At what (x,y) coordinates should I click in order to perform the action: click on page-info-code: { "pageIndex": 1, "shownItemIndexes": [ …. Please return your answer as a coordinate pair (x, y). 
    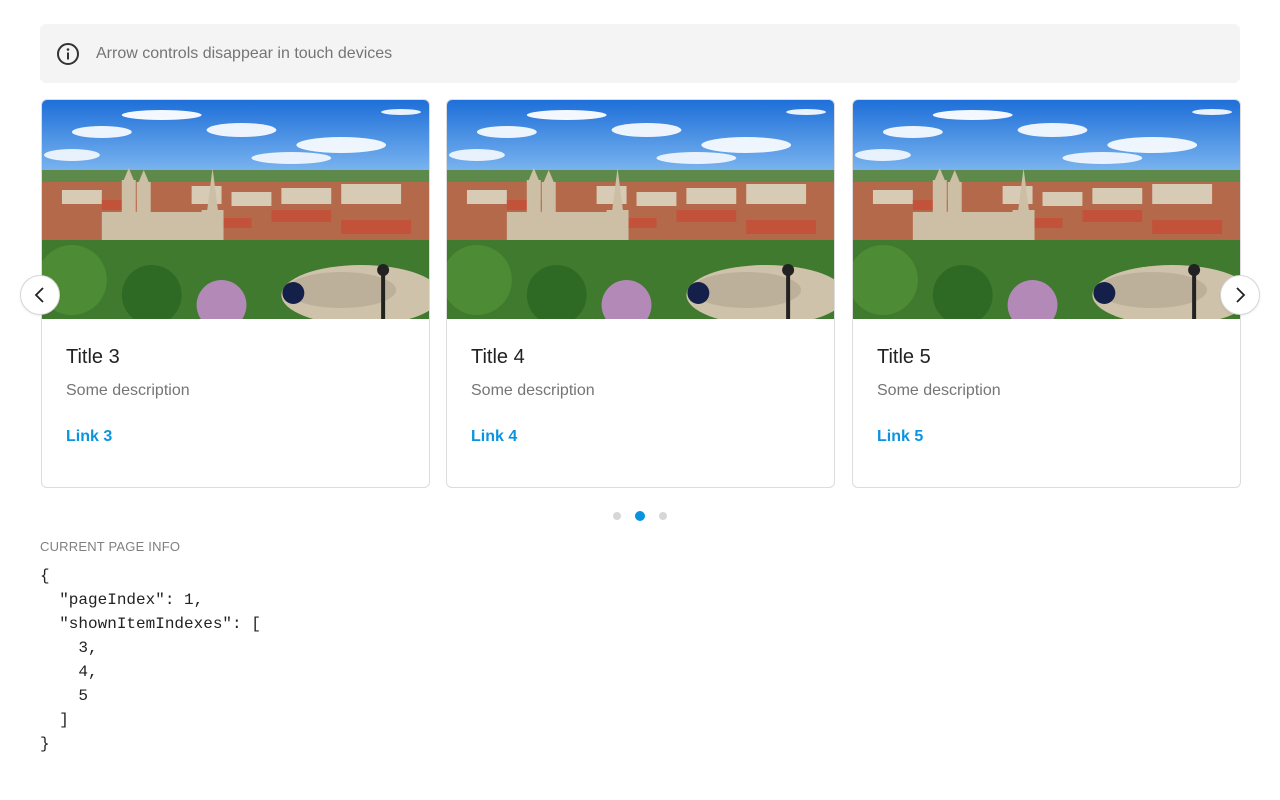
    Looking at the image, I should click on (150, 660).